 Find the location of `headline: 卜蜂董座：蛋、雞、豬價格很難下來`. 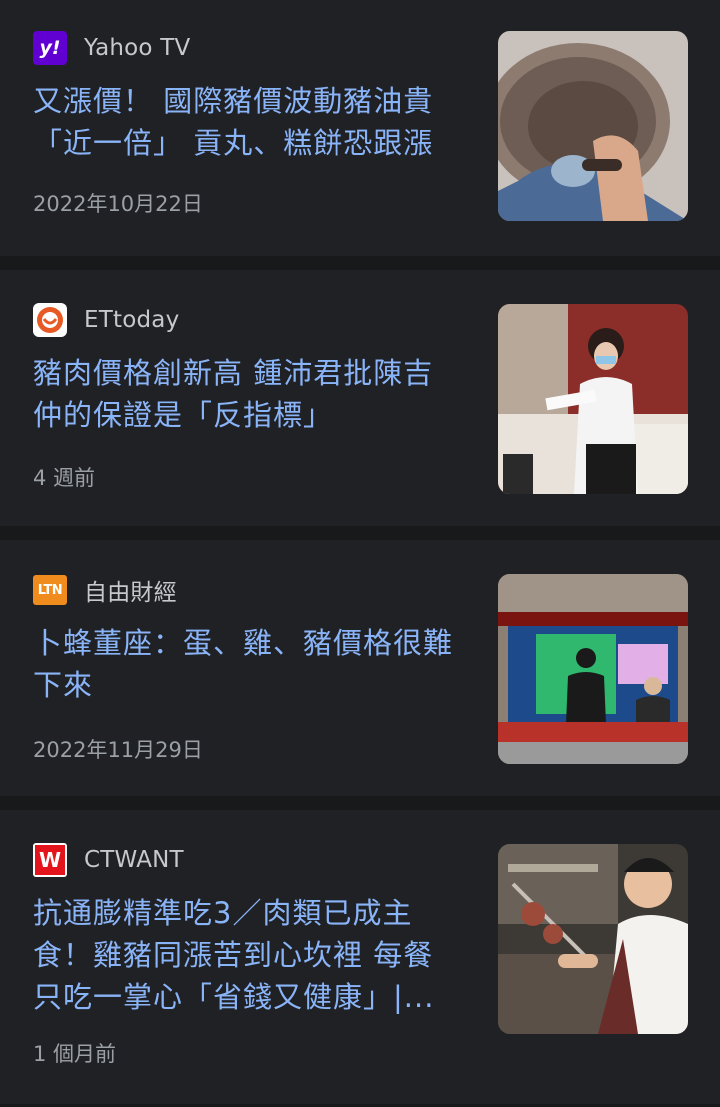

headline: 卜蜂董座：蛋、雞、豬價格很難下來 is located at coordinates (248, 664).